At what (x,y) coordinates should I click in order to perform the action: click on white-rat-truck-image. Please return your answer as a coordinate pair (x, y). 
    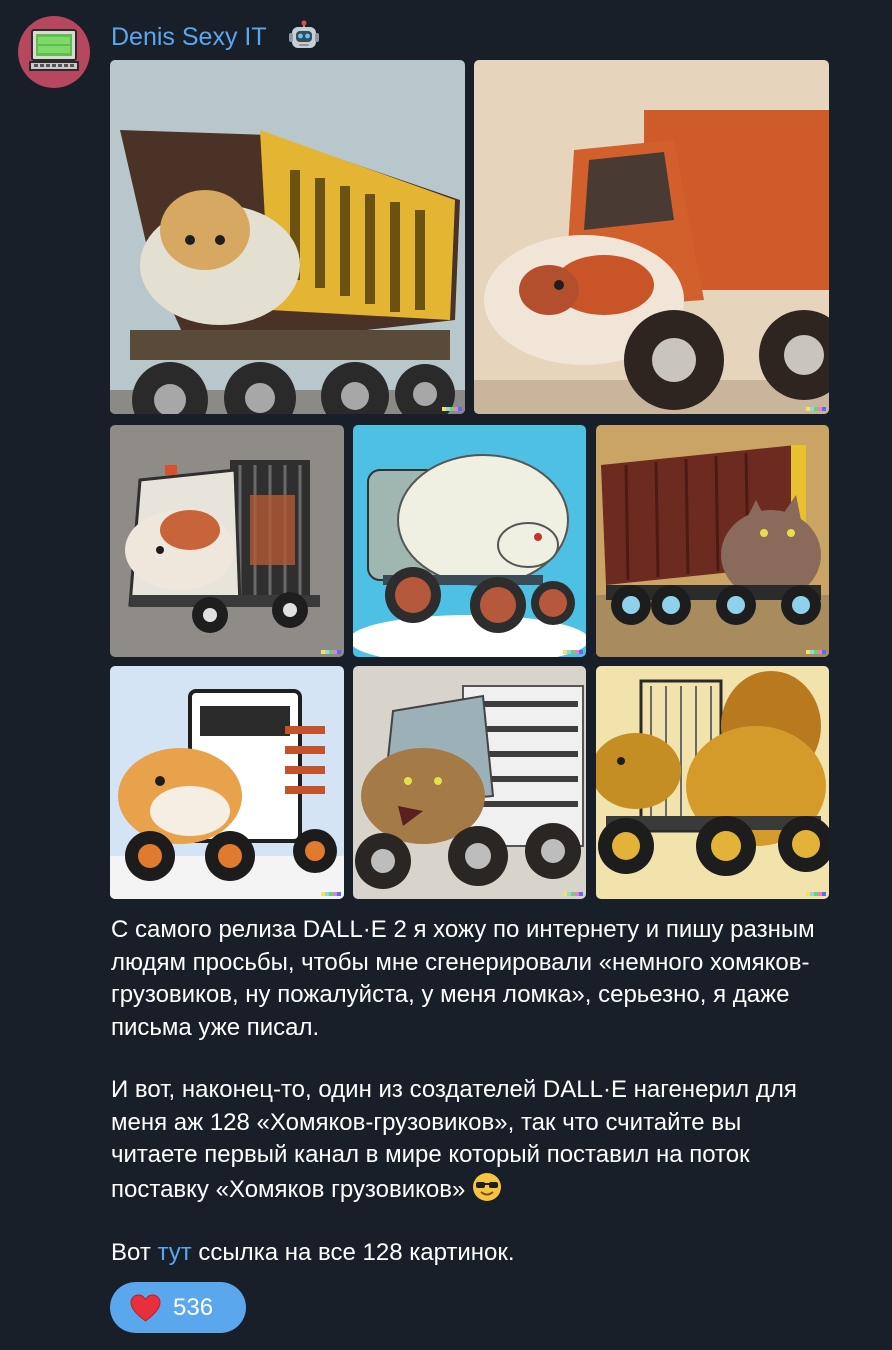
    Looking at the image, I should click on (469, 541).